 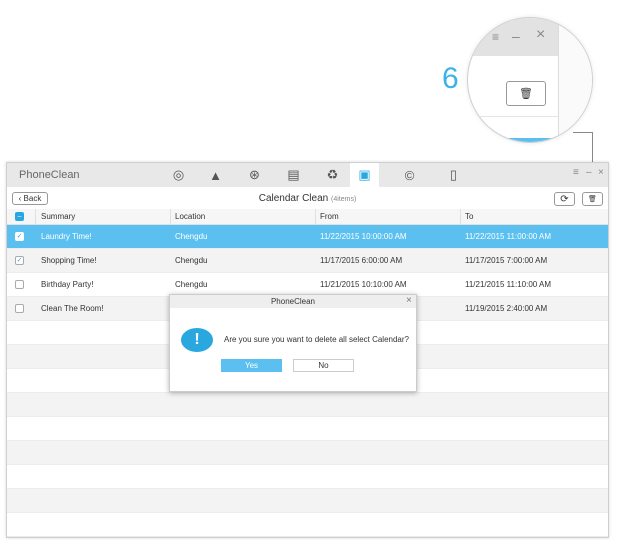 What do you see at coordinates (506, 260) in the screenshot?
I see `cell-to: 11/17/2015 7:00:00 AM` at bounding box center [506, 260].